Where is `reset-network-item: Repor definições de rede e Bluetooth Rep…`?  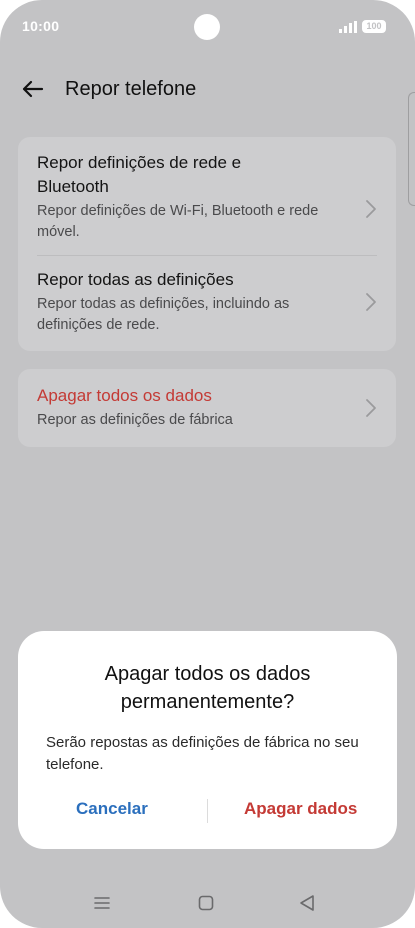
reset-network-item: Repor definições de rede e Bluetooth Rep… is located at coordinates (207, 197).